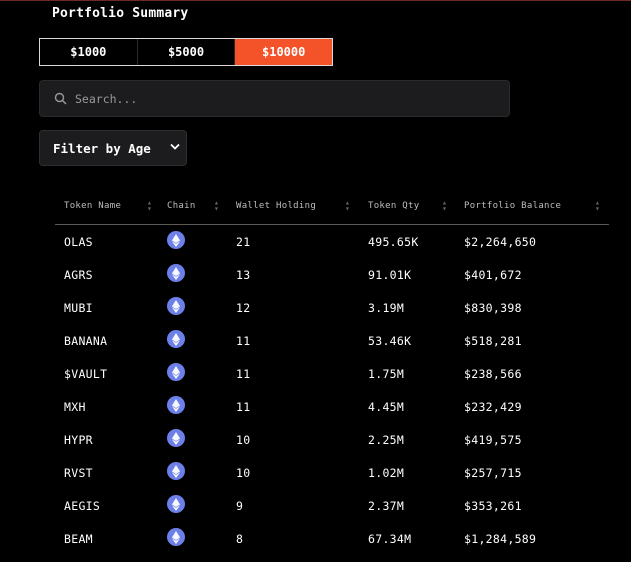  Describe the element at coordinates (332, 340) in the screenshot. I see `table-row: BANANA 11 53.46K $518,281` at that location.